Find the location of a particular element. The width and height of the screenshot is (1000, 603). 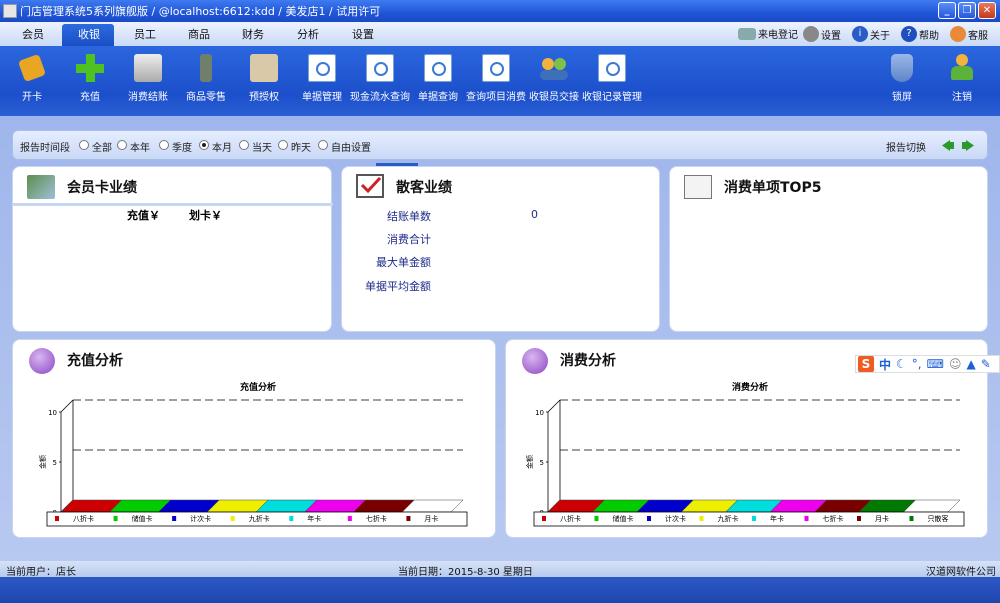

menu-member: 会员 is located at coordinates (33, 34).